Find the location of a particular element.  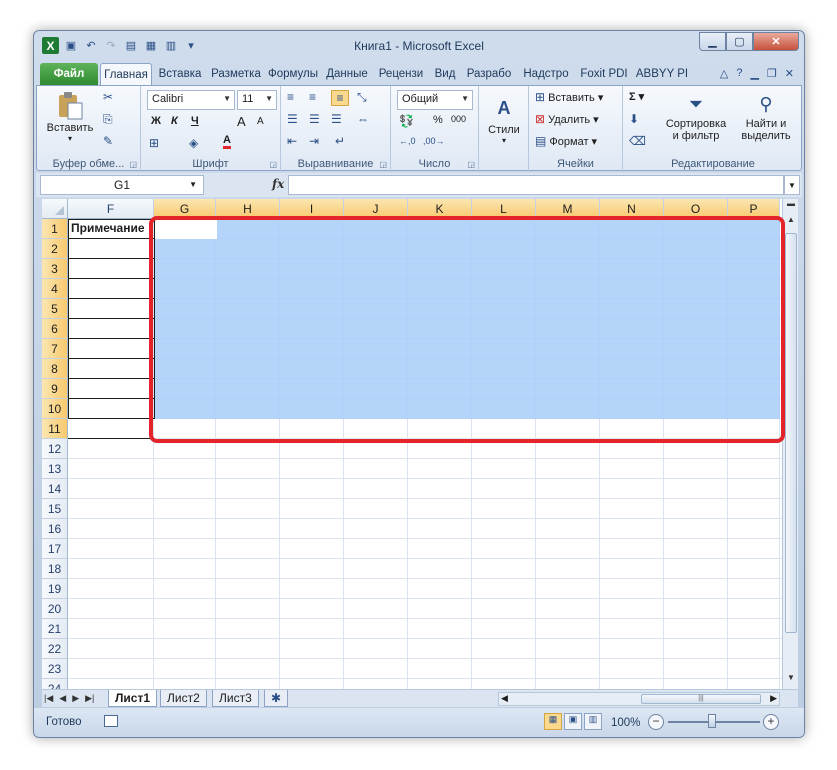

increase-indent-icon: ⇥ is located at coordinates (314, 141).